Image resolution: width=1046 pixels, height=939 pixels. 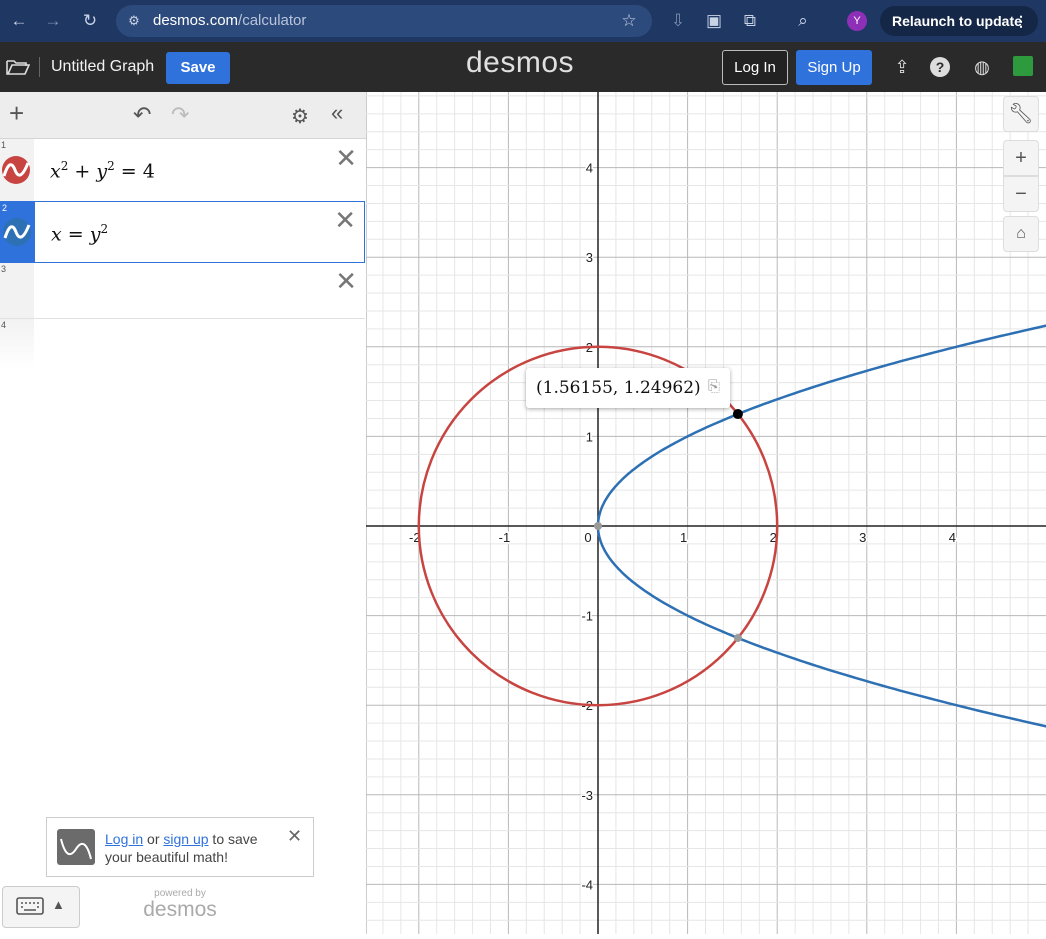 I want to click on desmos-logo: desmos, so click(x=520, y=62).